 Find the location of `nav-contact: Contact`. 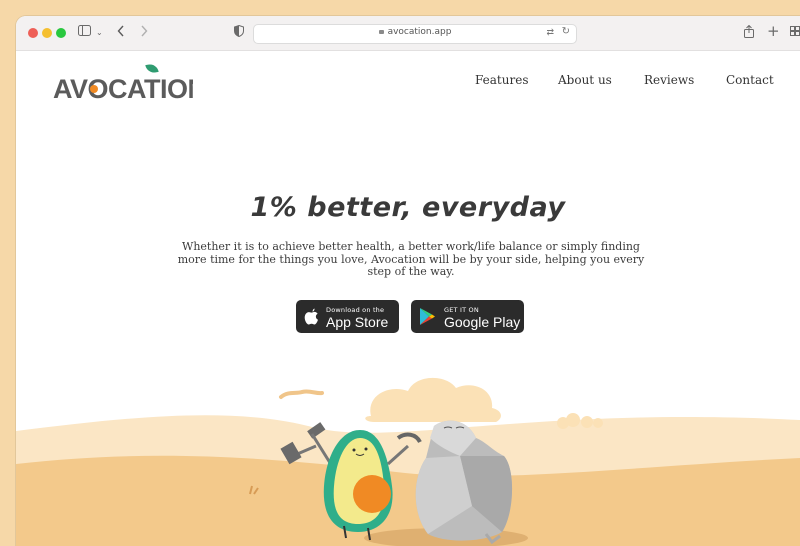

nav-contact: Contact is located at coordinates (750, 80).